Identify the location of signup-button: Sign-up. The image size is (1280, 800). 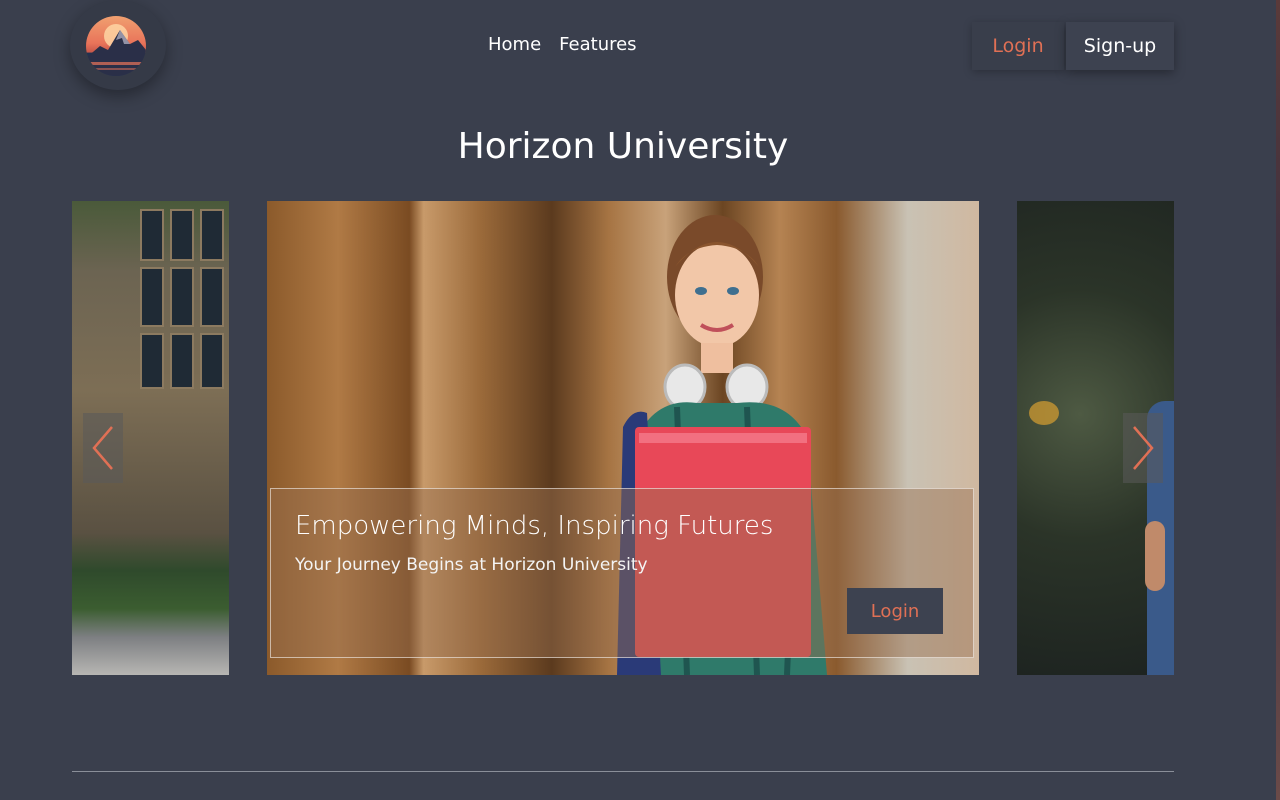
(1120, 46).